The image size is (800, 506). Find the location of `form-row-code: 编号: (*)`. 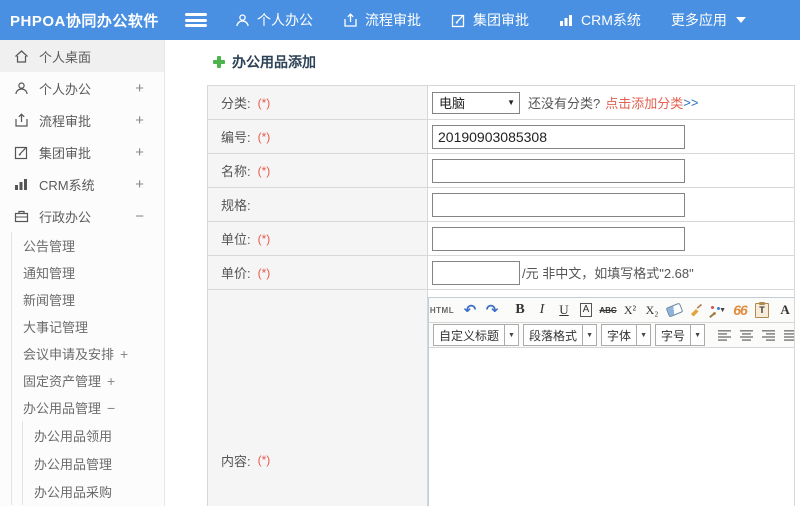

form-row-code: 编号: (*) is located at coordinates (501, 137).